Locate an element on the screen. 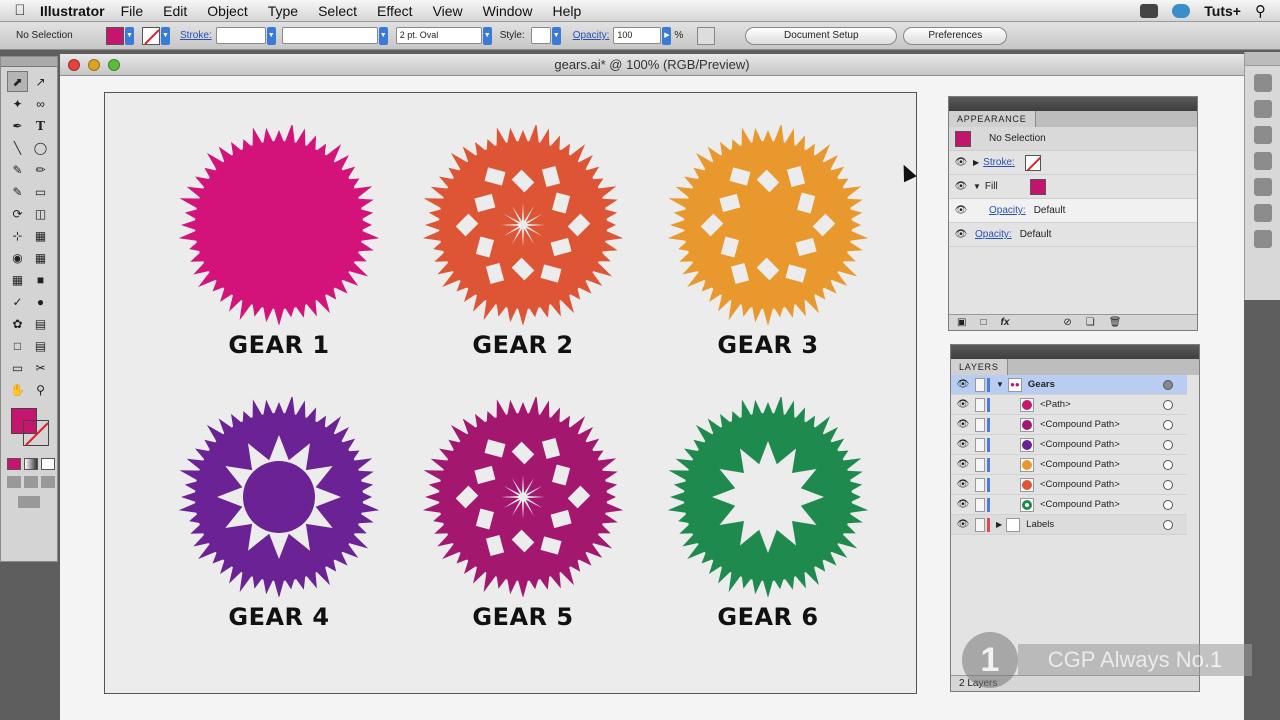  gear-5: GEAR 5 is located at coordinates (523, 514).